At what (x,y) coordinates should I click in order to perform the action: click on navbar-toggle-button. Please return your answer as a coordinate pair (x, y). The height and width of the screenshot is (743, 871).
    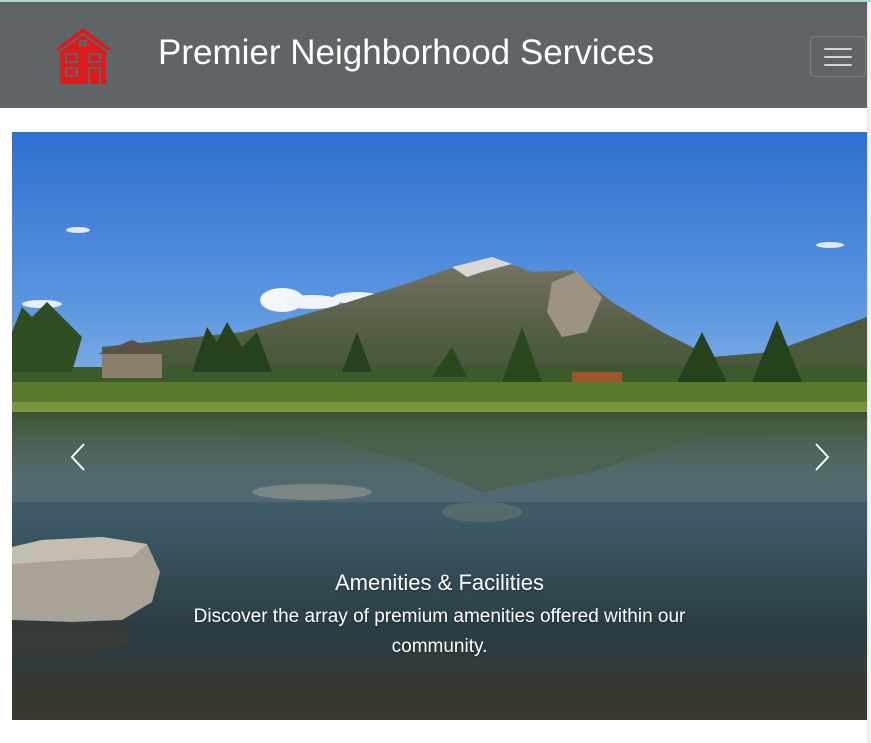
    Looking at the image, I should click on (838, 56).